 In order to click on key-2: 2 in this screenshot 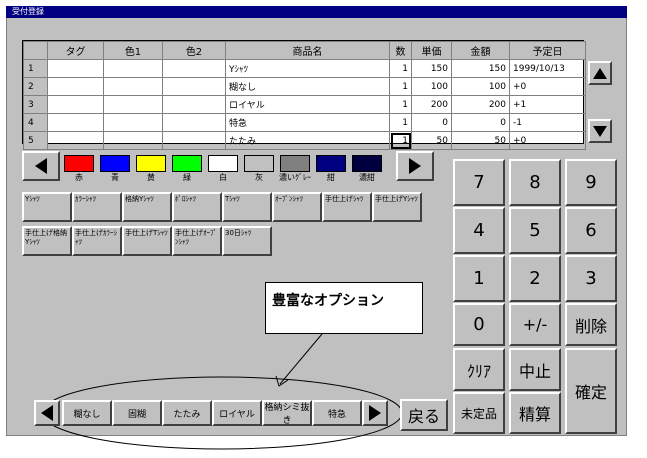, I will do `click(535, 278)`.